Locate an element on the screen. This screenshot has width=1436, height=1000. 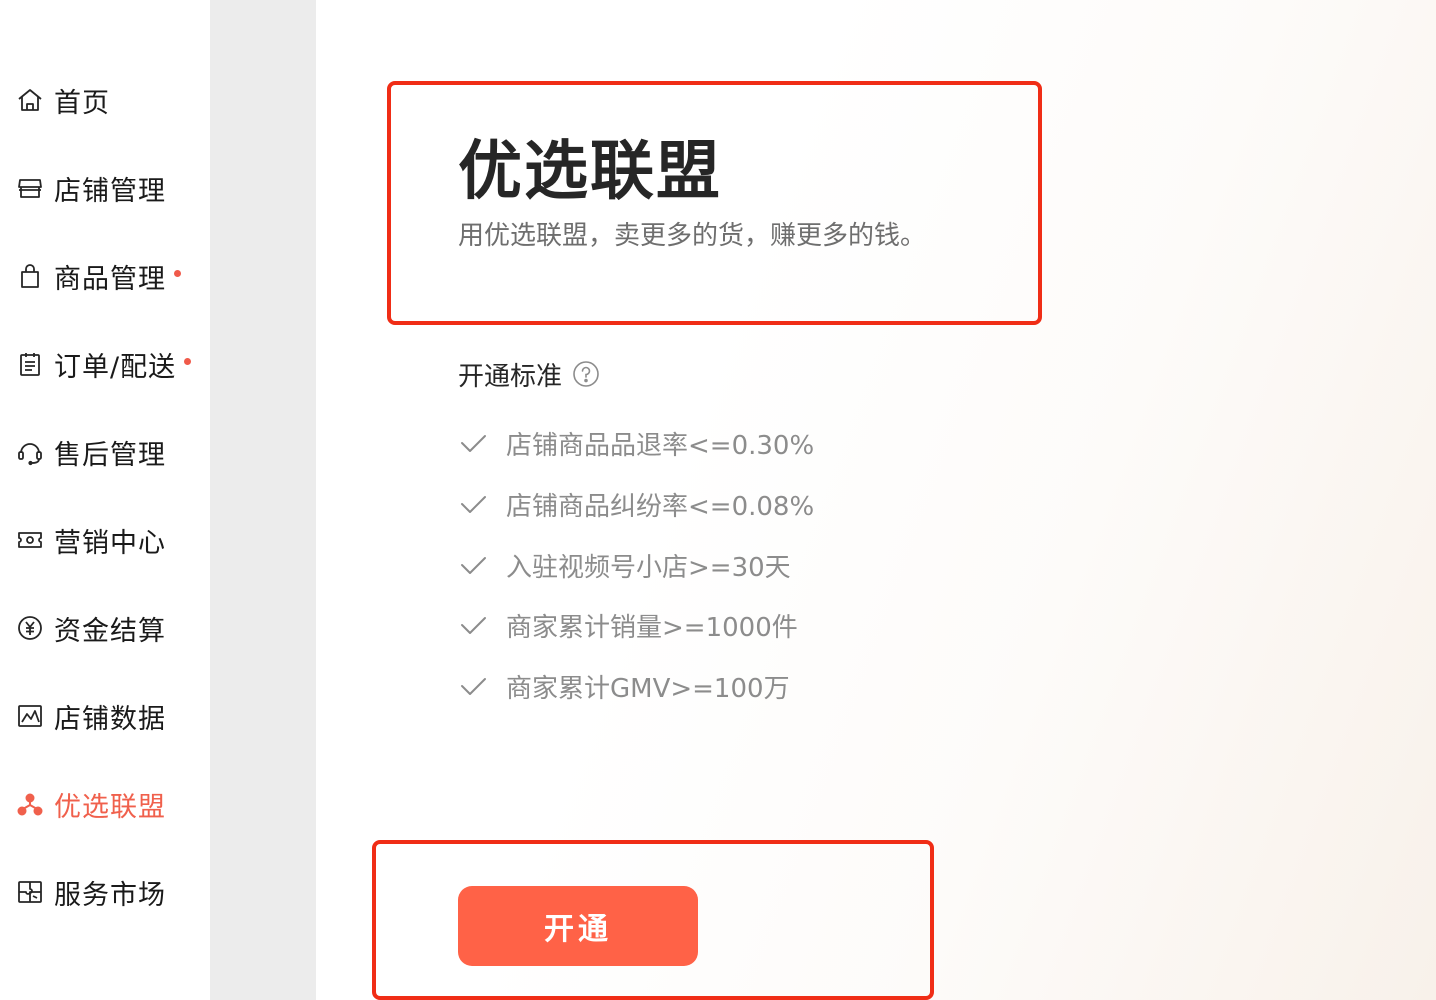
sidebar-item-preferred-alliance: 优选联盟 is located at coordinates (91, 804).